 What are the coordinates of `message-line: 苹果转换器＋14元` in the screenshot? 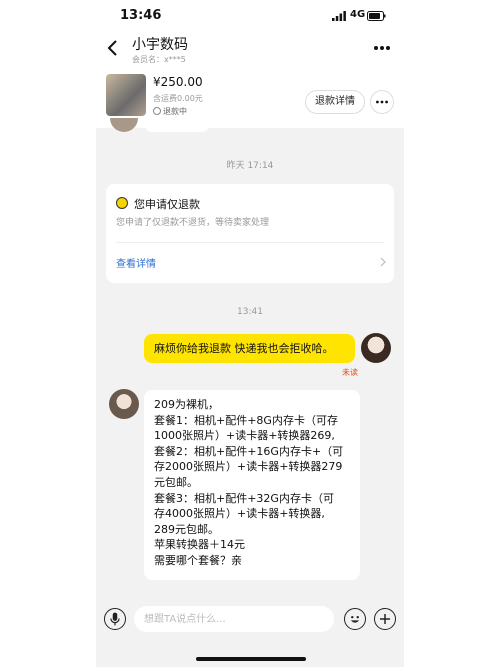 It's located at (199, 545).